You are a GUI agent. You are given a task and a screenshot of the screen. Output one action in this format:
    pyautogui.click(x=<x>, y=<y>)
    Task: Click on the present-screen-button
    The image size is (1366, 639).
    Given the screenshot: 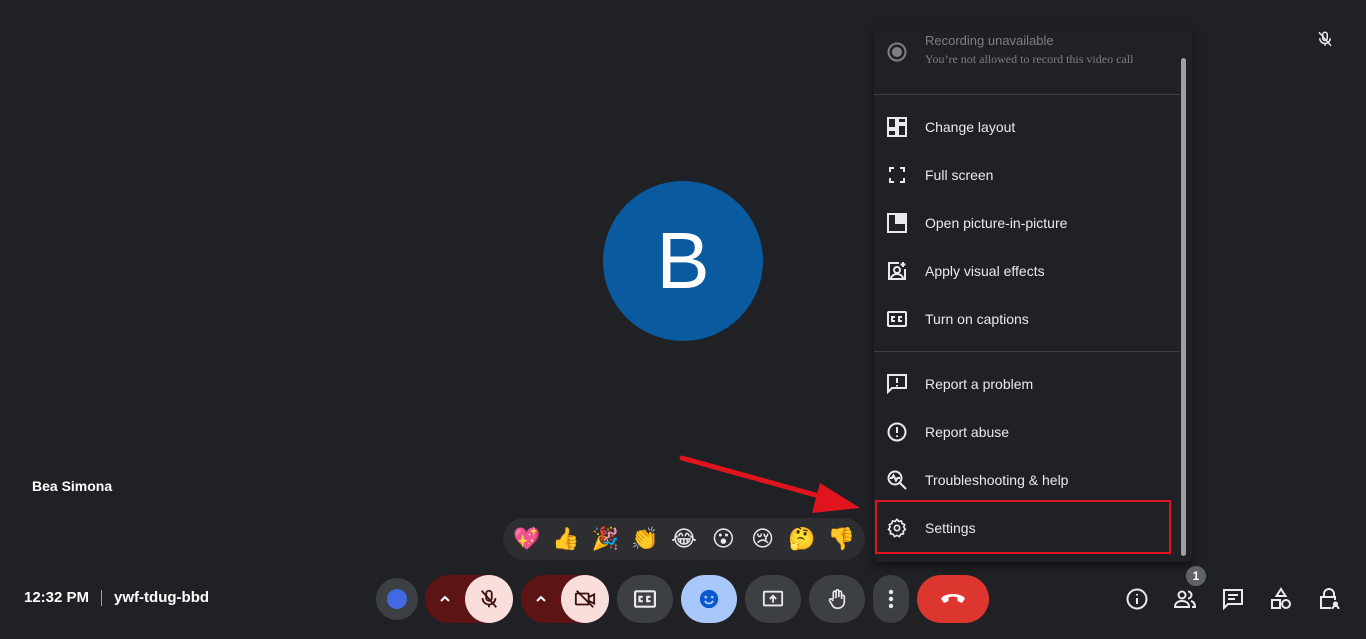 What is the action you would take?
    pyautogui.click(x=773, y=599)
    